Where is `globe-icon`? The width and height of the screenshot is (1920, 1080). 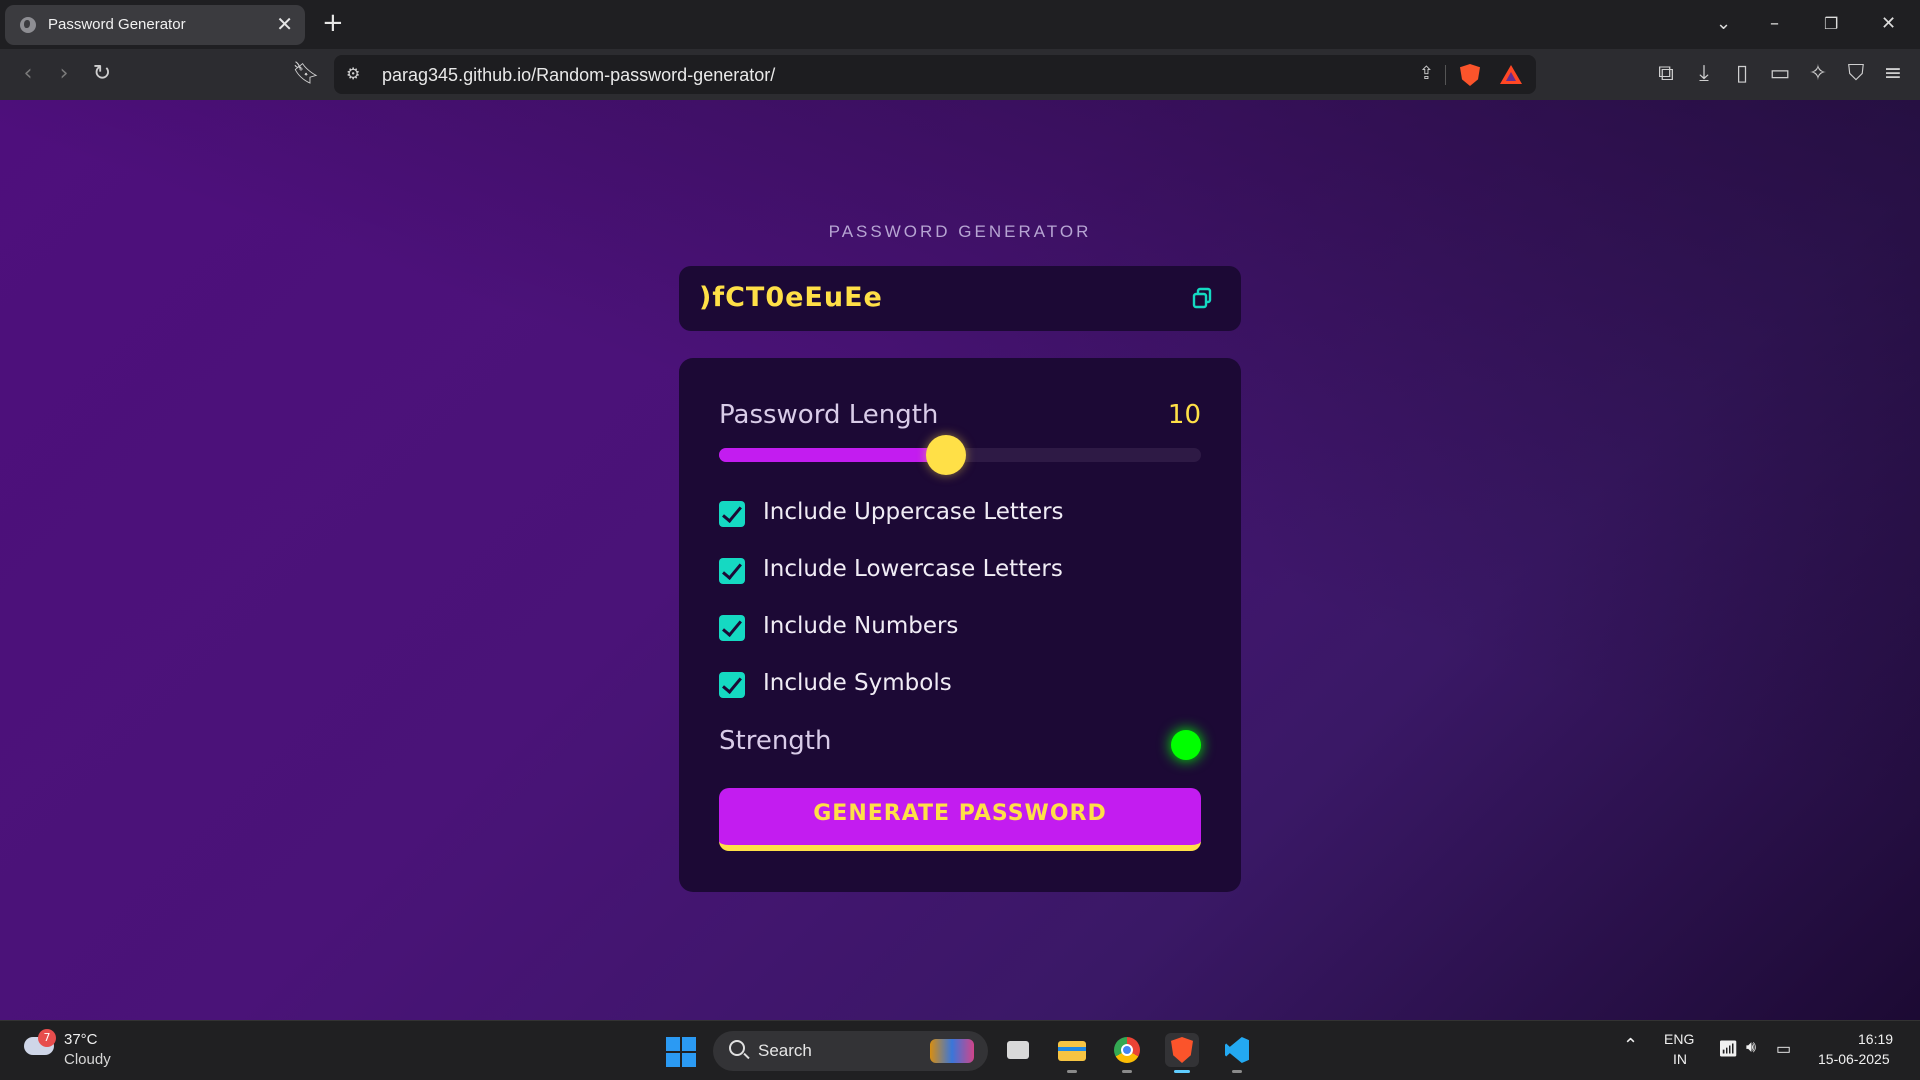 globe-icon is located at coordinates (28, 25).